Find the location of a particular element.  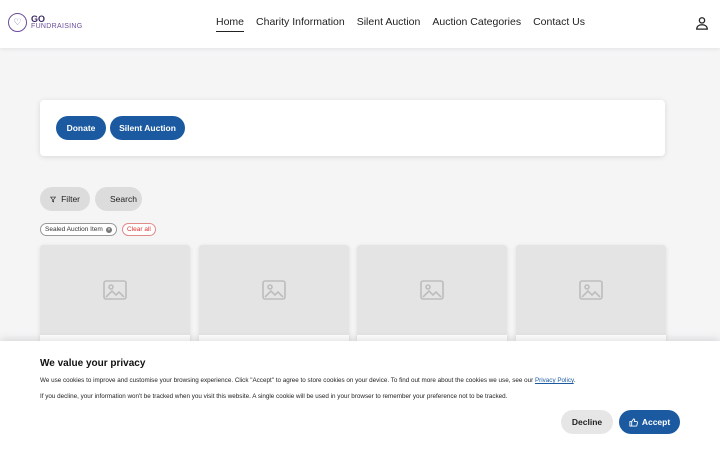

filter-icon is located at coordinates (53, 199).